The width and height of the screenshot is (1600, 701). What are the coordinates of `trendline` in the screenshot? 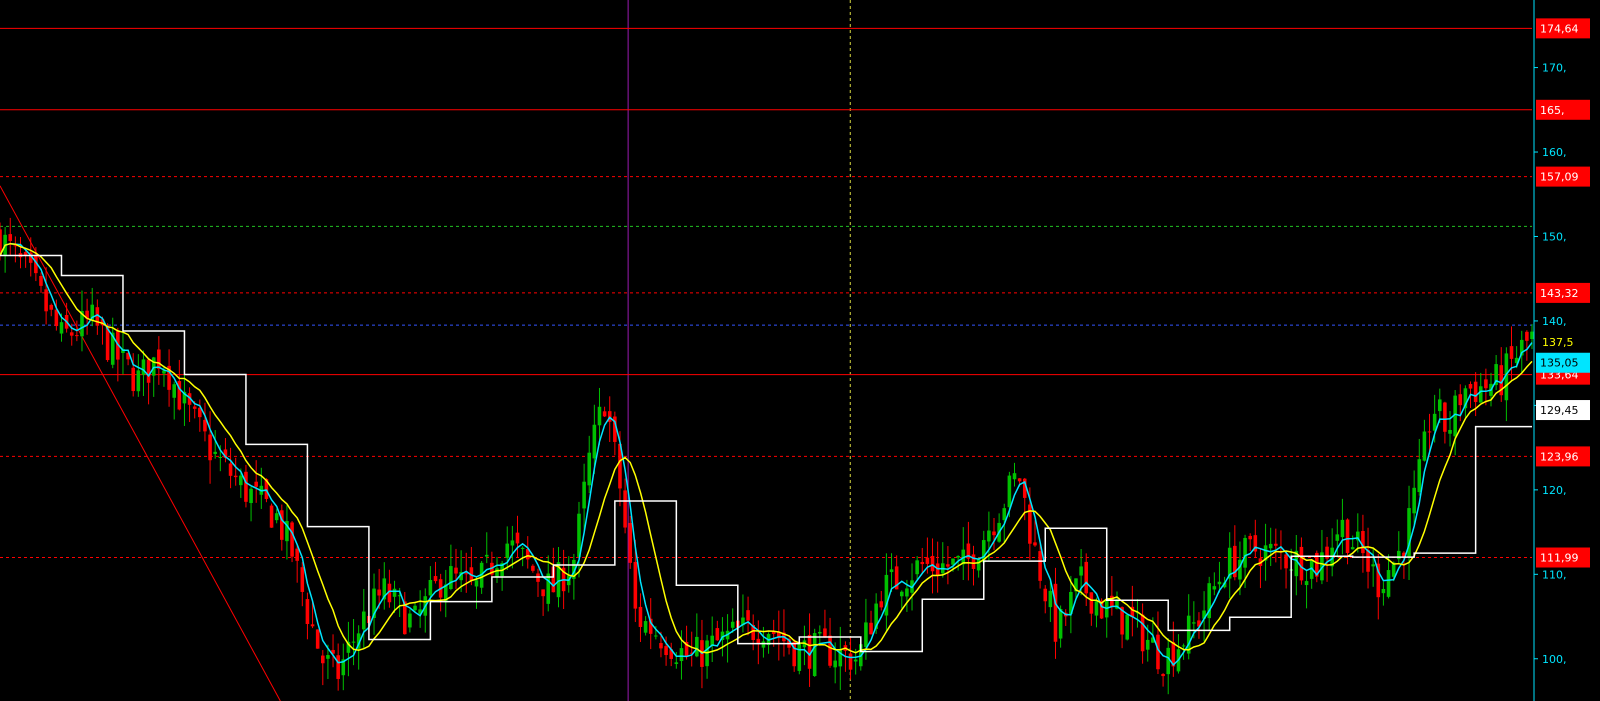 It's located at (140, 443).